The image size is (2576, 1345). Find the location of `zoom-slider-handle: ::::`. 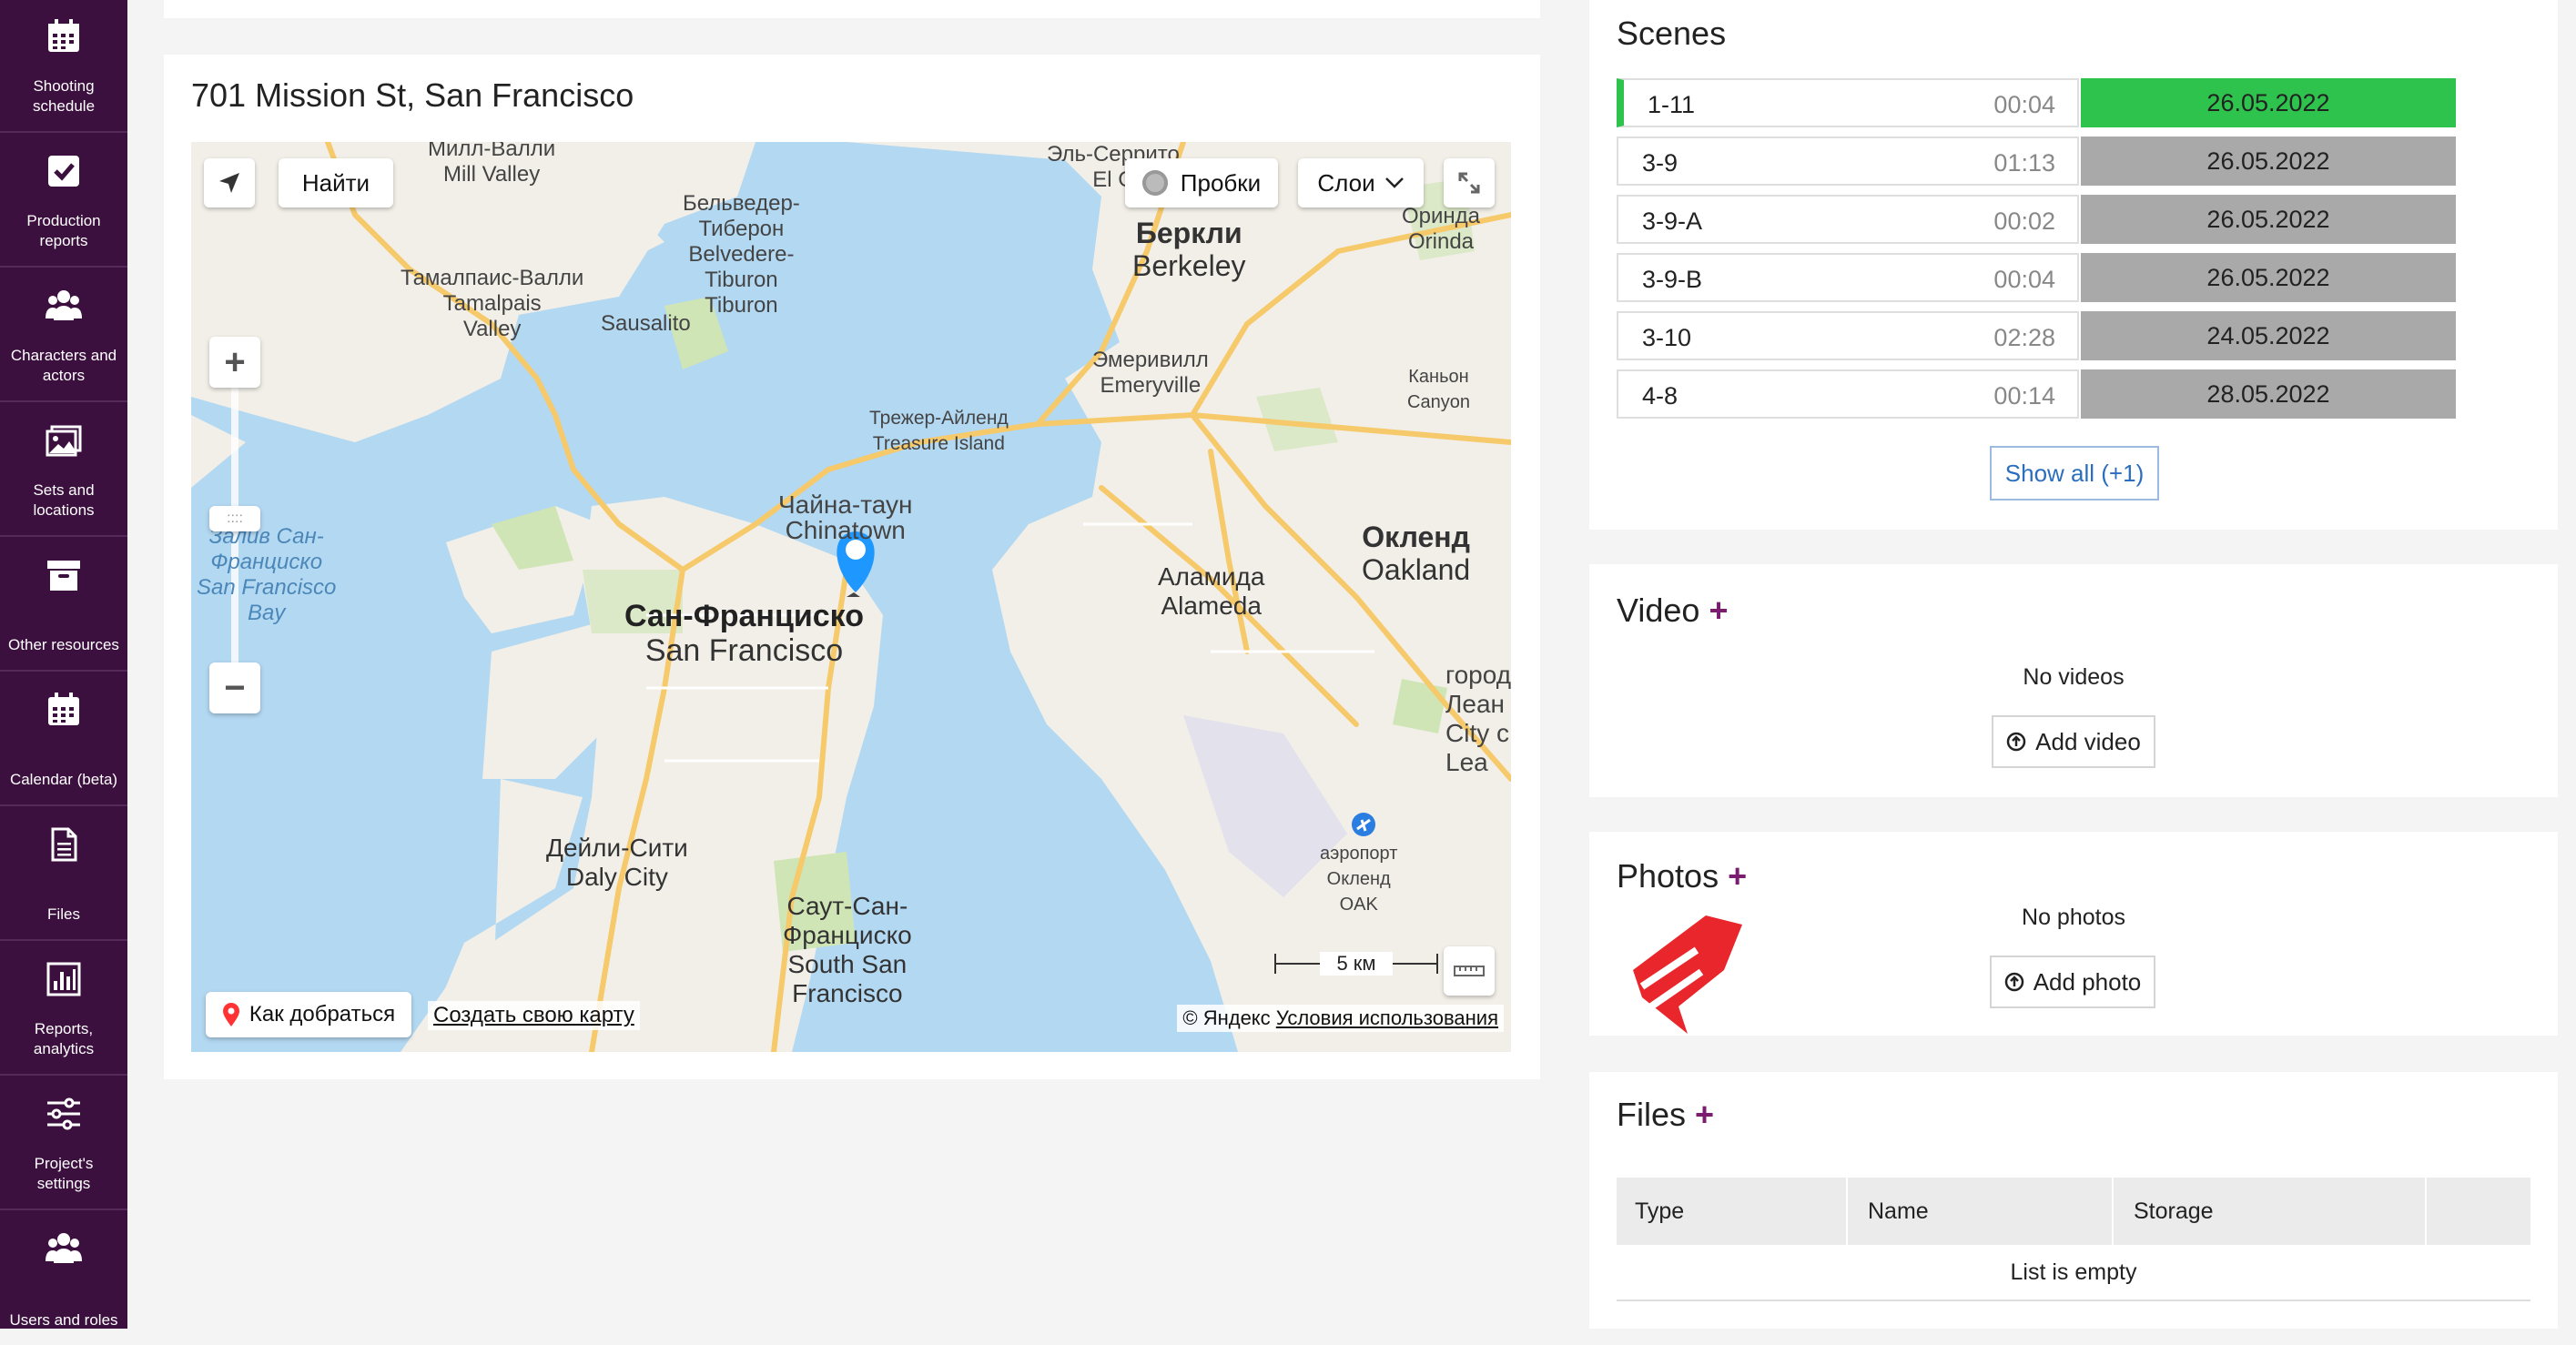

zoom-slider-handle: :::: is located at coordinates (234, 518).